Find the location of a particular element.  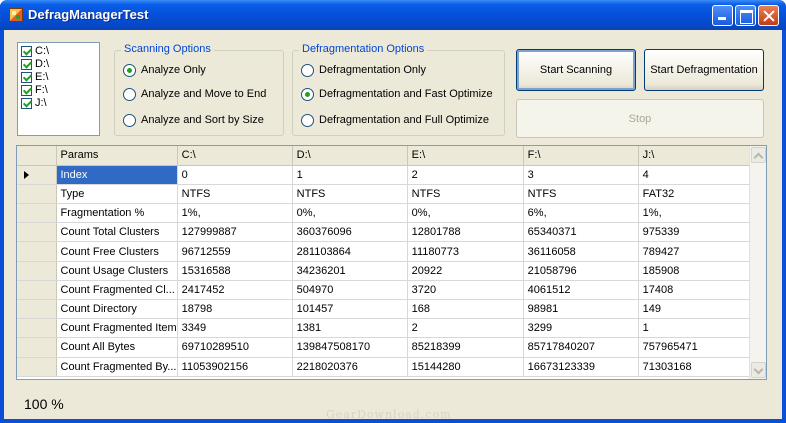

value-cell: 36116058 is located at coordinates (581, 251).